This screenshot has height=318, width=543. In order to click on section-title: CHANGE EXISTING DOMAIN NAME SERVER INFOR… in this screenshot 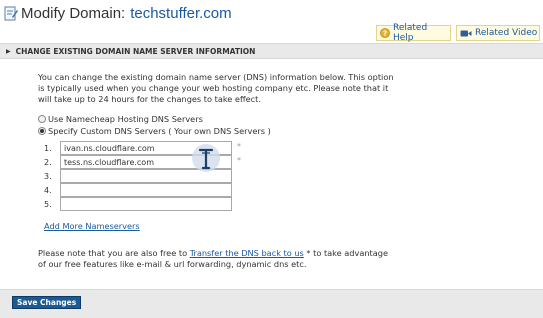, I will do `click(135, 51)`.